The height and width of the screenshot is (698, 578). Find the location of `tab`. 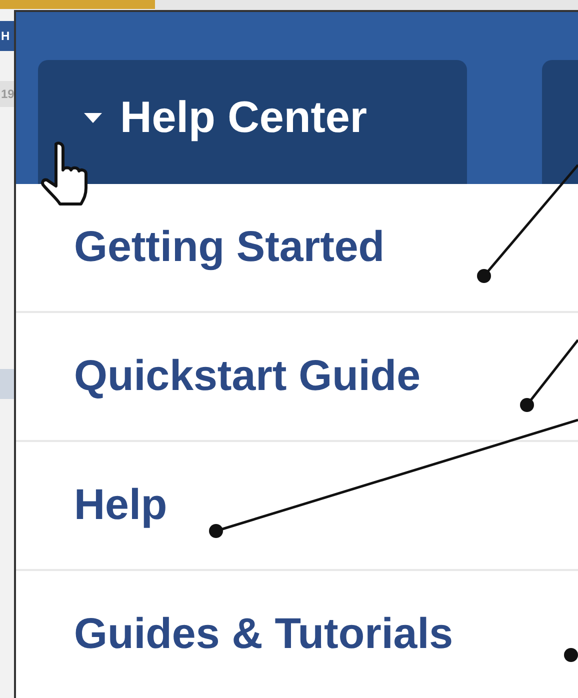

tab is located at coordinates (560, 122).